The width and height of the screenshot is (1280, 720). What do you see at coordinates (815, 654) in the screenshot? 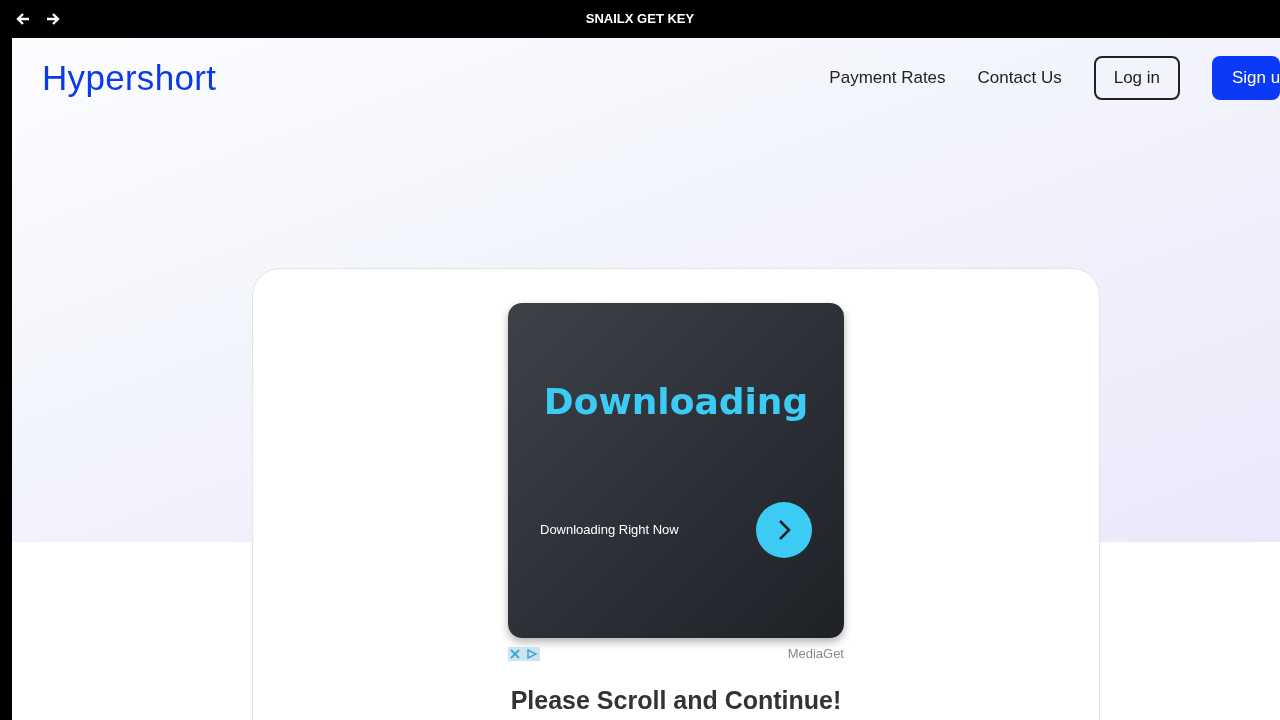
I see `advertiser-label: MediaGet` at bounding box center [815, 654].